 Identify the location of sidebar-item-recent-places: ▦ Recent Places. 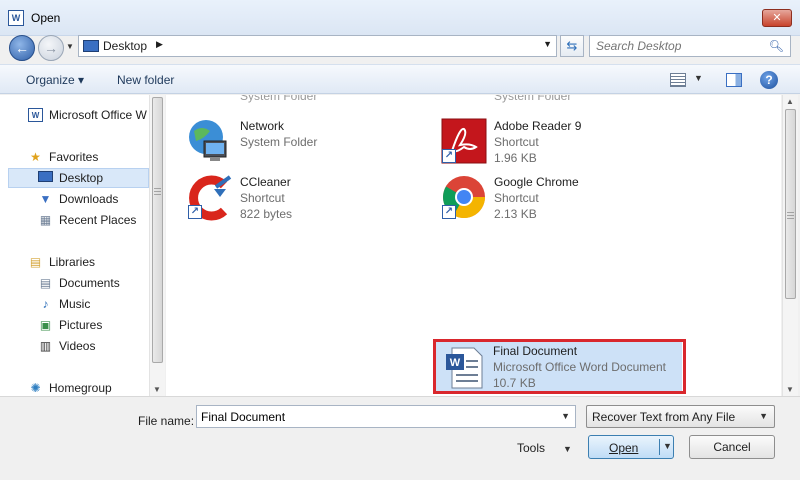
(75, 220).